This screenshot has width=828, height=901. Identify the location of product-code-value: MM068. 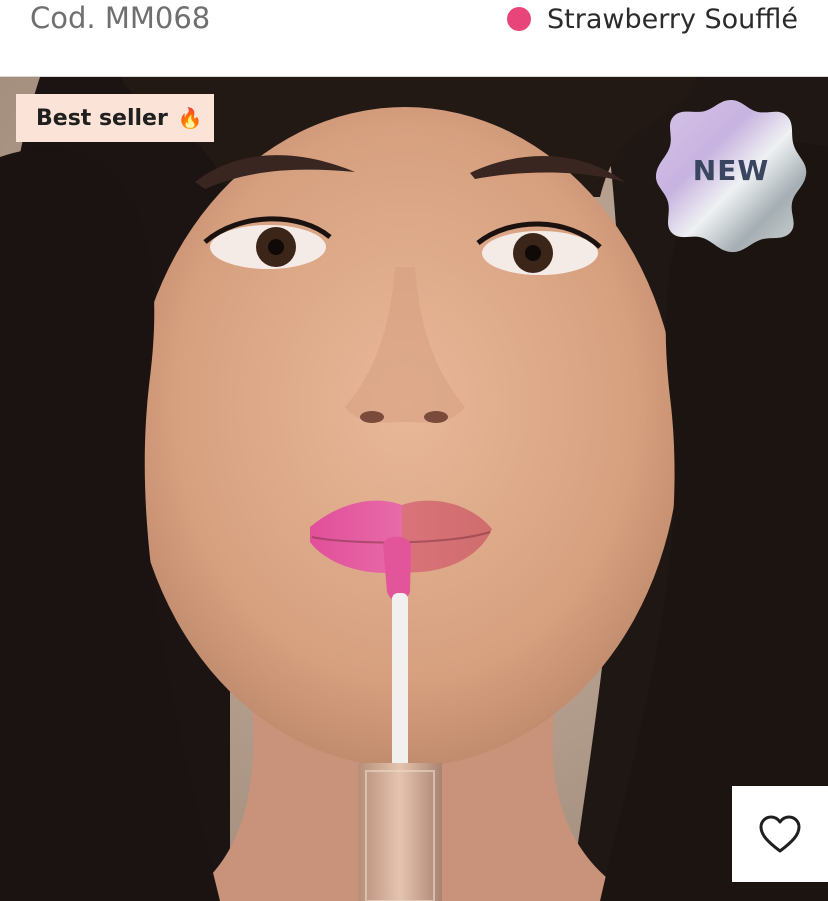
(157, 18).